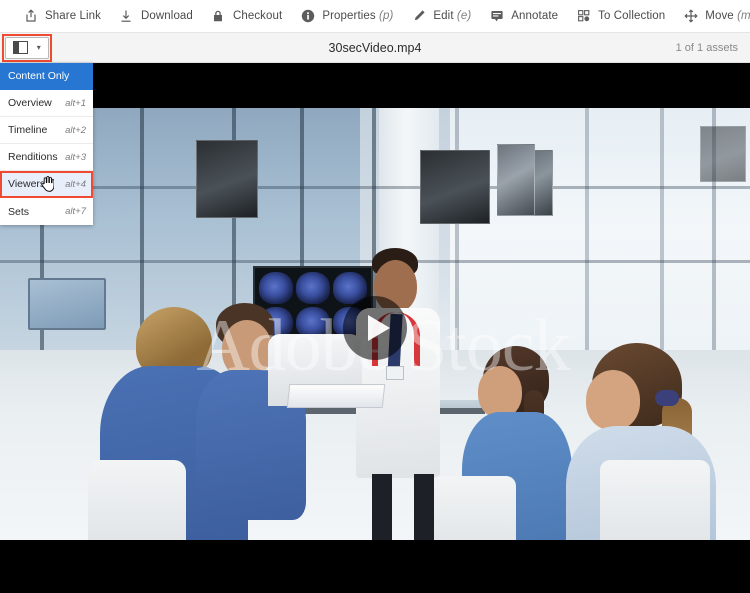 This screenshot has height=593, width=750. What do you see at coordinates (166, 16) in the screenshot?
I see `toolbar-label-download: Download` at bounding box center [166, 16].